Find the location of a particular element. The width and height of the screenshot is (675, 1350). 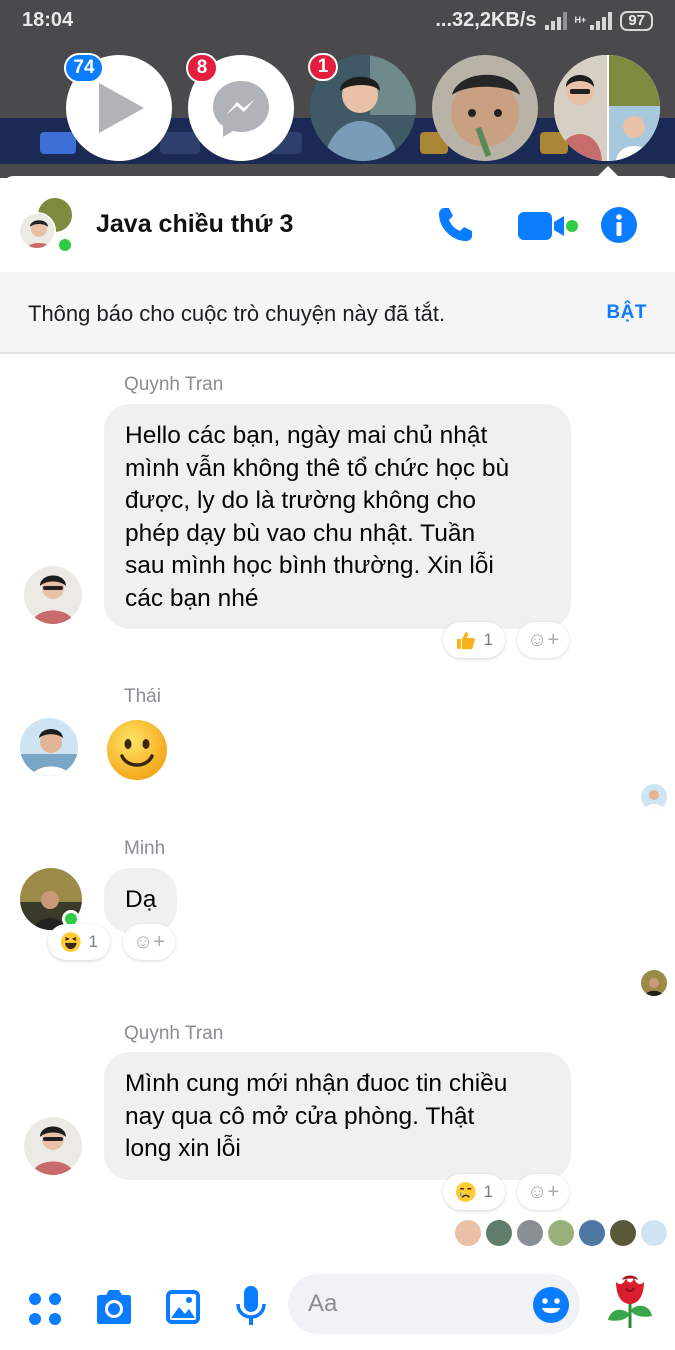

message-line: long xin lỗi is located at coordinates (183, 1148).